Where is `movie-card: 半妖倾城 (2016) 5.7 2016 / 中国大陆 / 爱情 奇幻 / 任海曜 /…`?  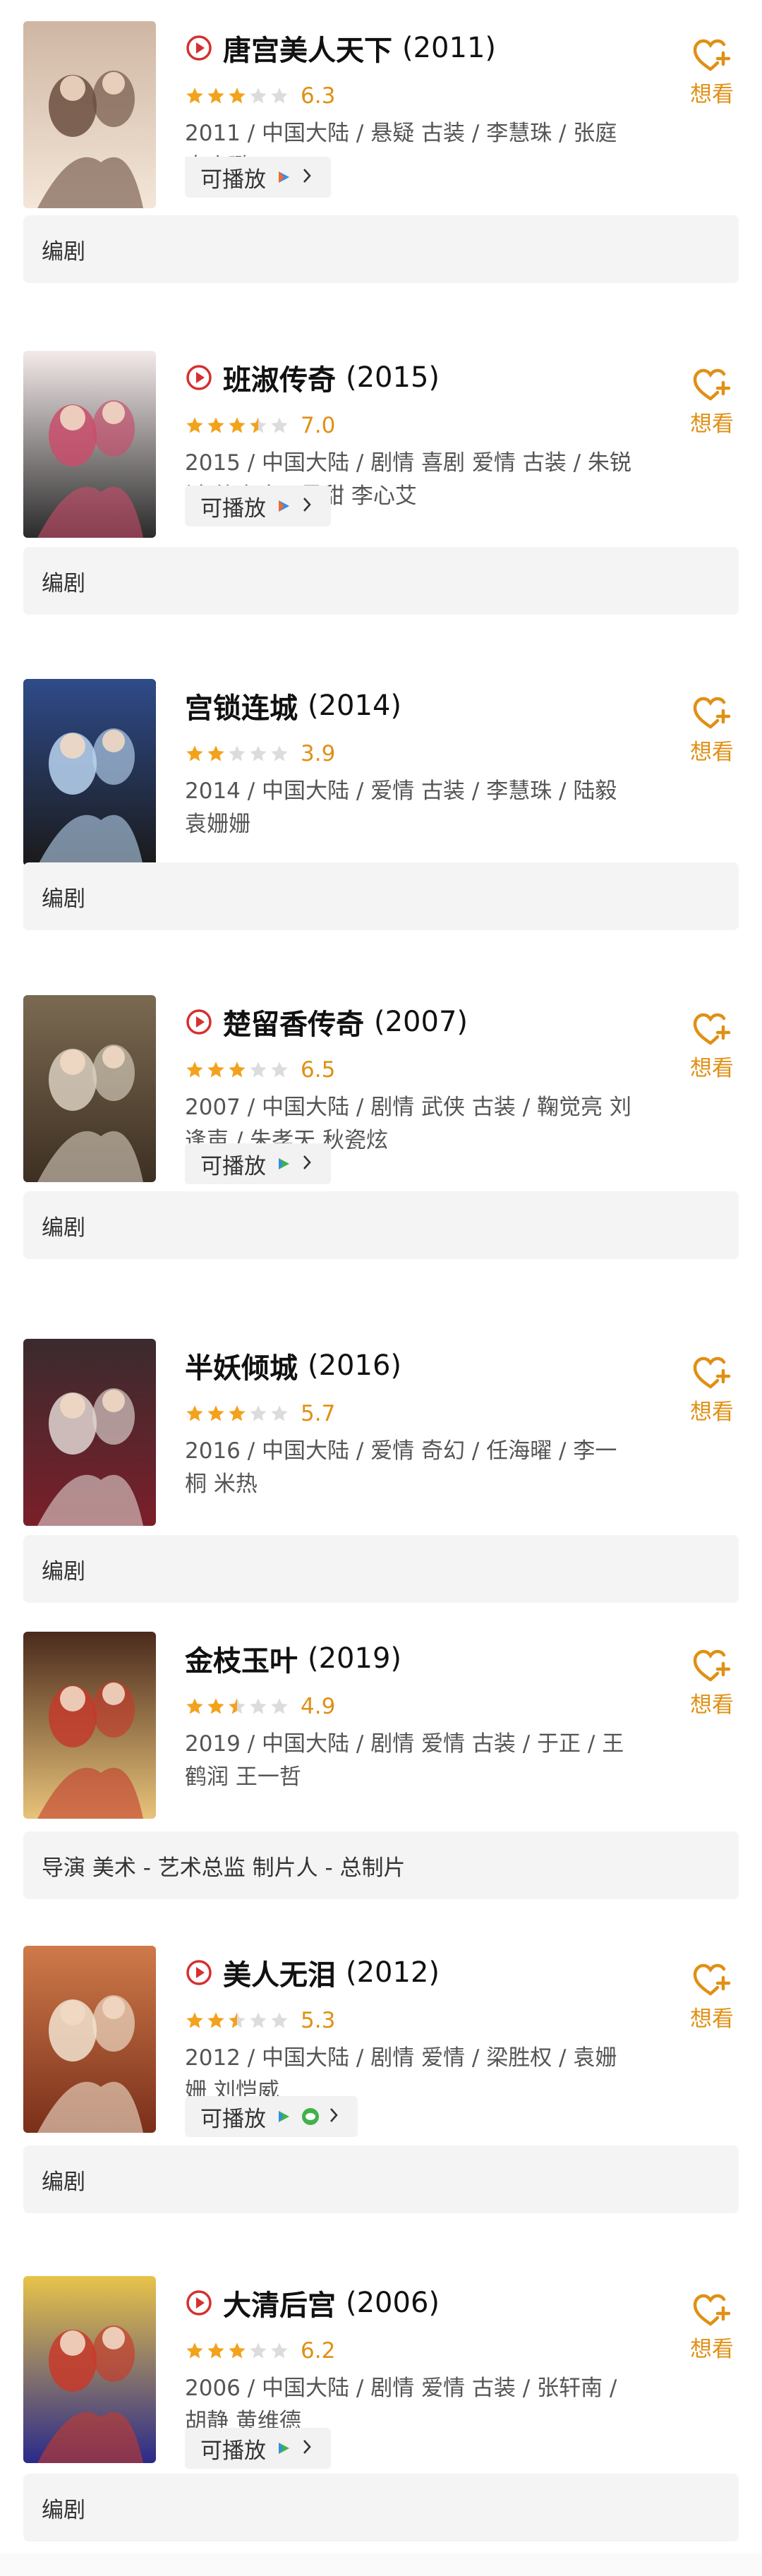 movie-card: 半妖倾城 (2016) 5.7 2016 / 中国大陆 / 爱情 奇幻 / 任海曜 /… is located at coordinates (381, 1471).